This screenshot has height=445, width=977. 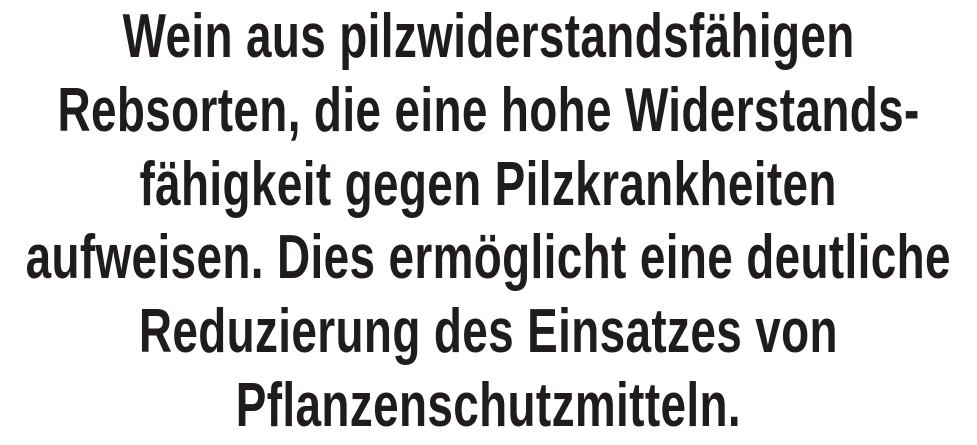 What do you see at coordinates (488, 184) in the screenshot?
I see `text-line-3: fähigkeit gegen Pilzkrankheiten` at bounding box center [488, 184].